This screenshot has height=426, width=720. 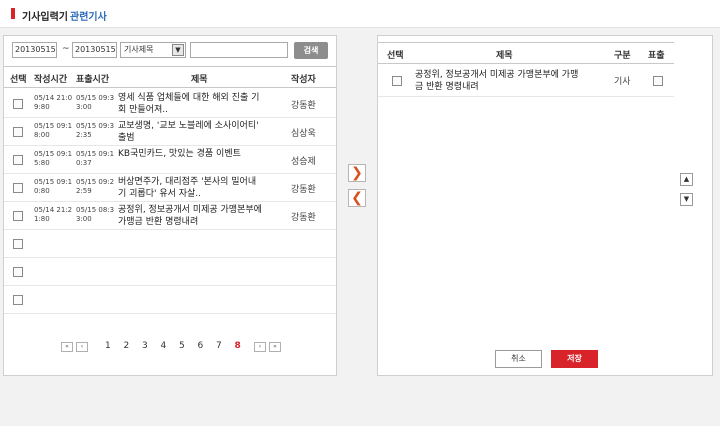 I want to click on article-type: 기사, so click(x=622, y=82).